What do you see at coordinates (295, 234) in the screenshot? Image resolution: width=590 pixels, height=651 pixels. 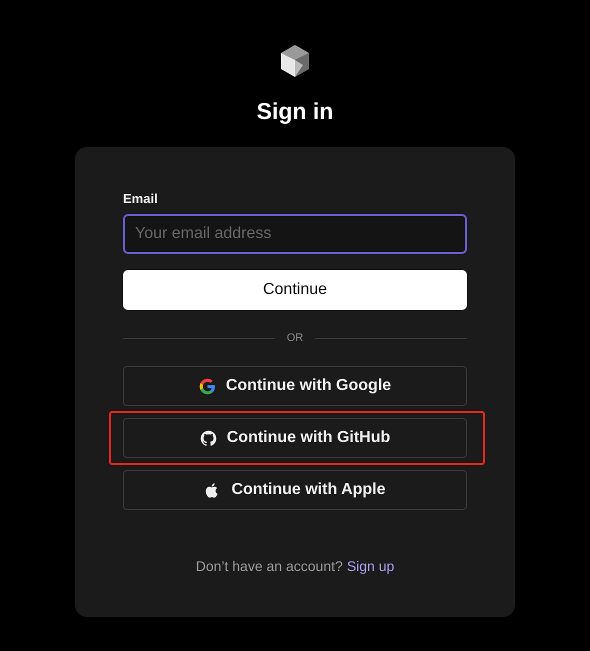 I see `email-field: Your email address` at bounding box center [295, 234].